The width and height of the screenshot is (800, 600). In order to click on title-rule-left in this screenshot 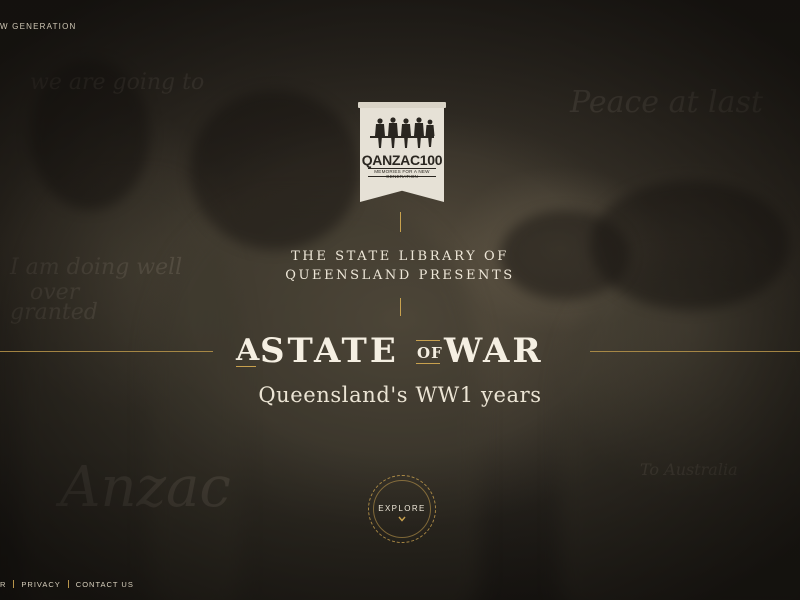, I will do `click(106, 351)`.